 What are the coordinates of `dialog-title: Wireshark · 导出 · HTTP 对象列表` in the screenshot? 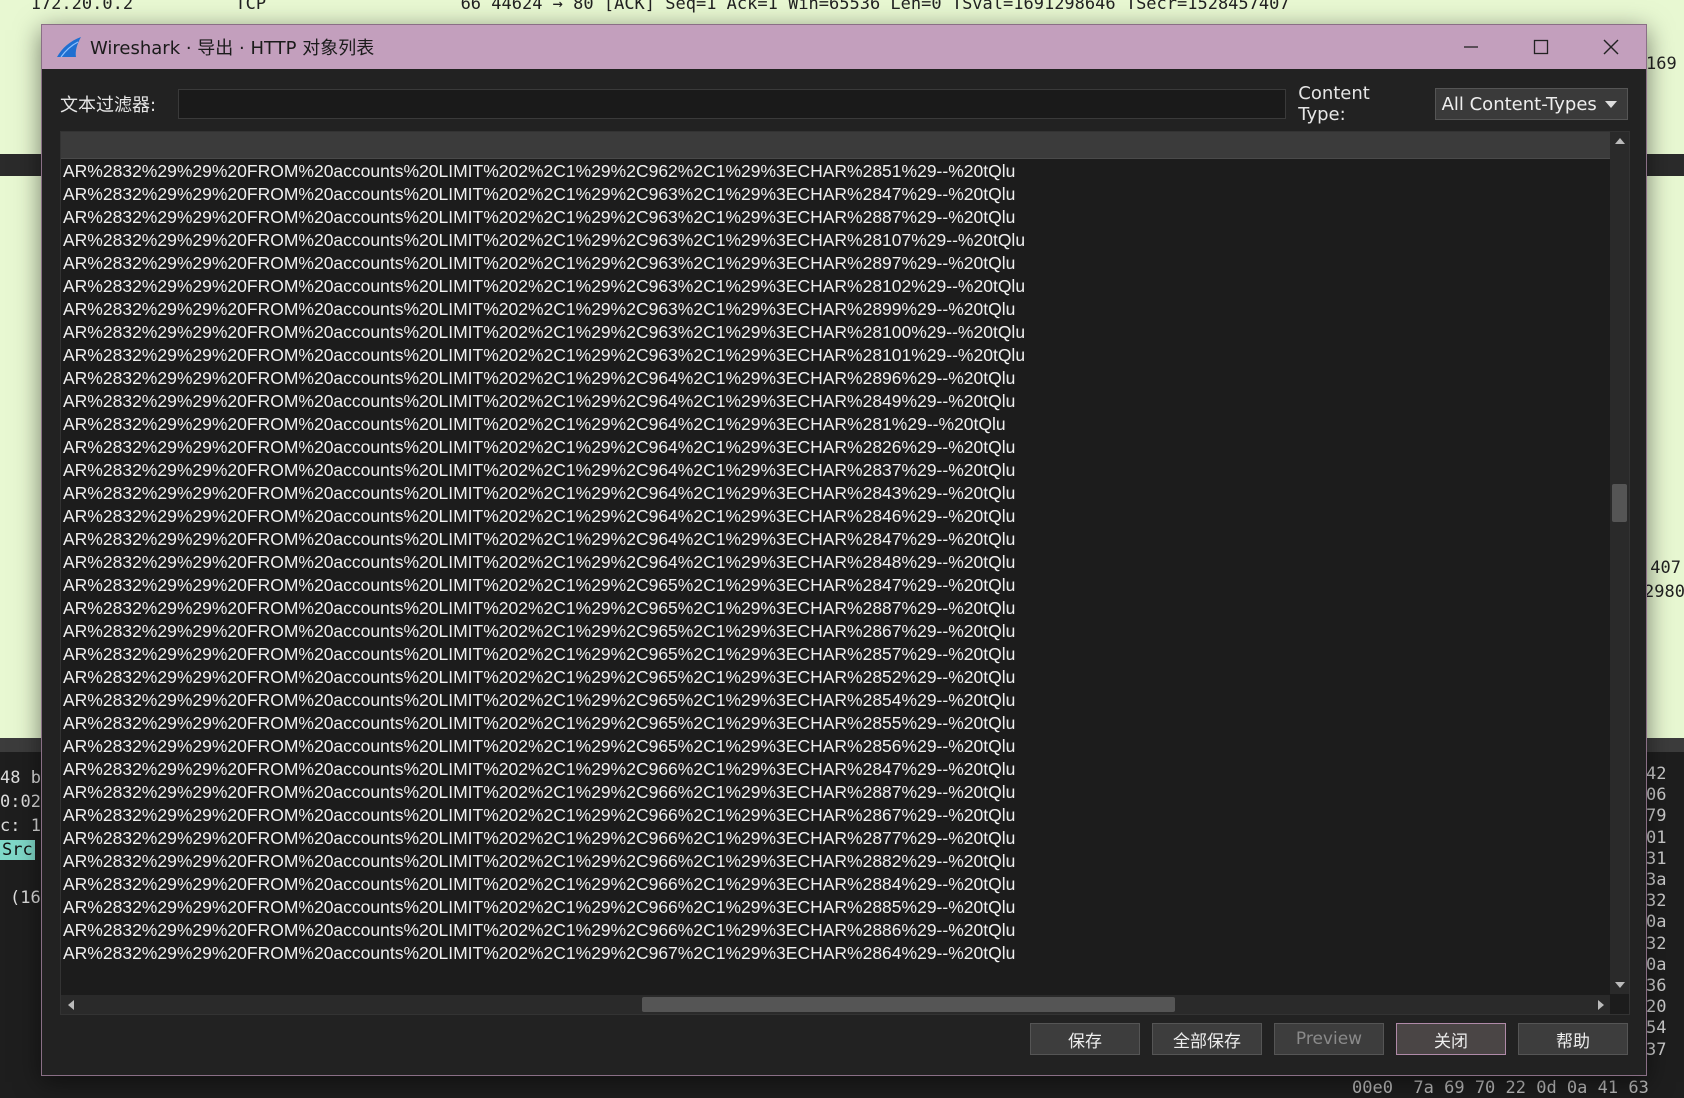 It's located at (232, 48).